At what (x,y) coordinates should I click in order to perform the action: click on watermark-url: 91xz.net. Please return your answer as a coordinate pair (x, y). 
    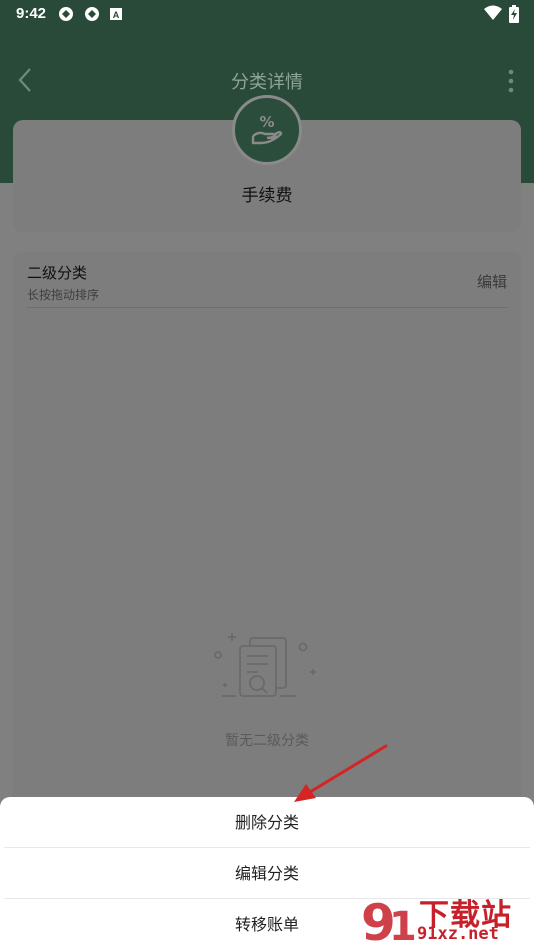
    Looking at the image, I should click on (458, 934).